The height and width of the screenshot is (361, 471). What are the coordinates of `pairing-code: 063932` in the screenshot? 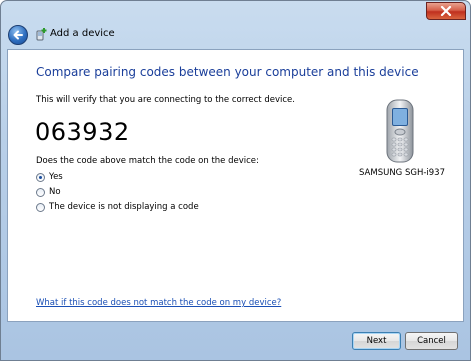 It's located at (82, 132).